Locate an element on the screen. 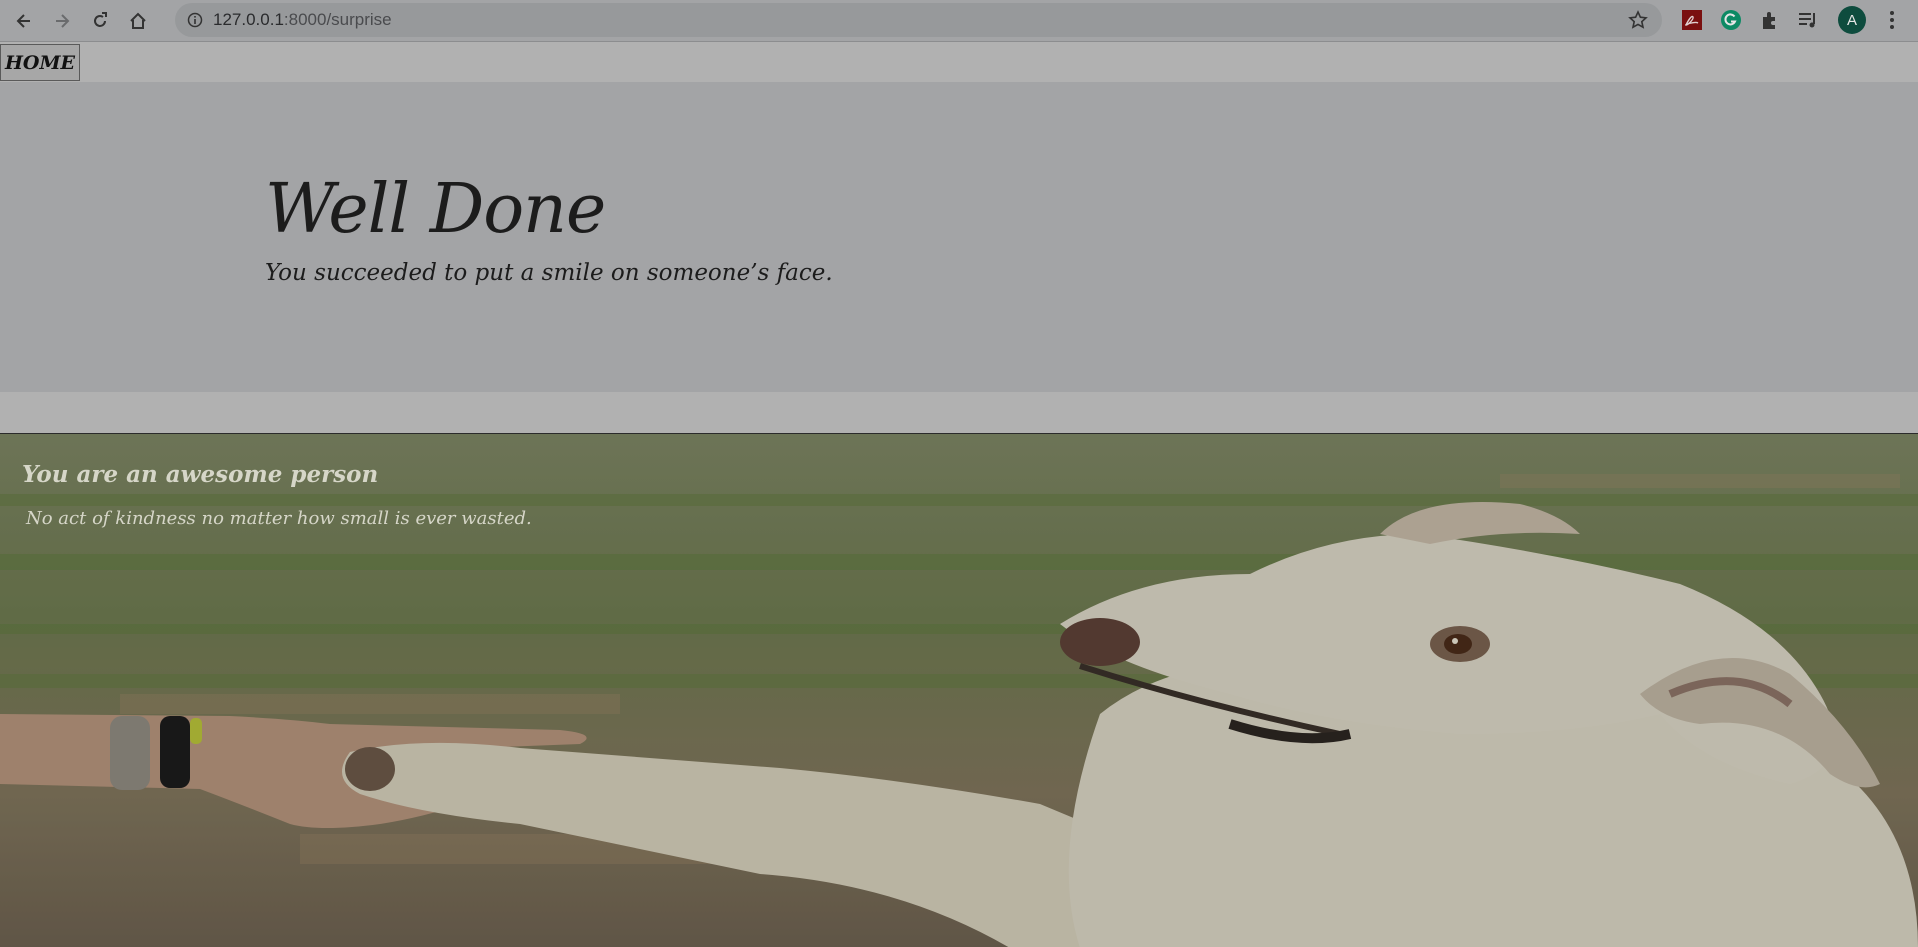  home-icon is located at coordinates (138, 20).